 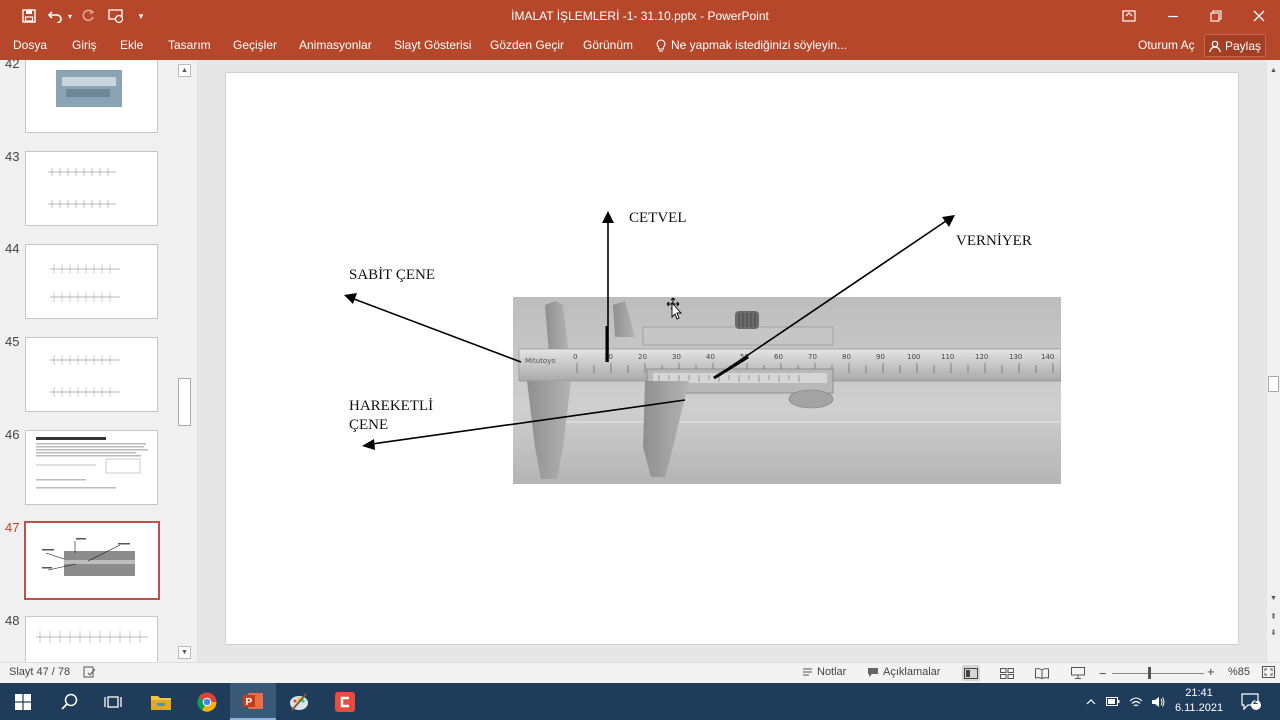 What do you see at coordinates (88, 16) in the screenshot?
I see `redo-icon` at bounding box center [88, 16].